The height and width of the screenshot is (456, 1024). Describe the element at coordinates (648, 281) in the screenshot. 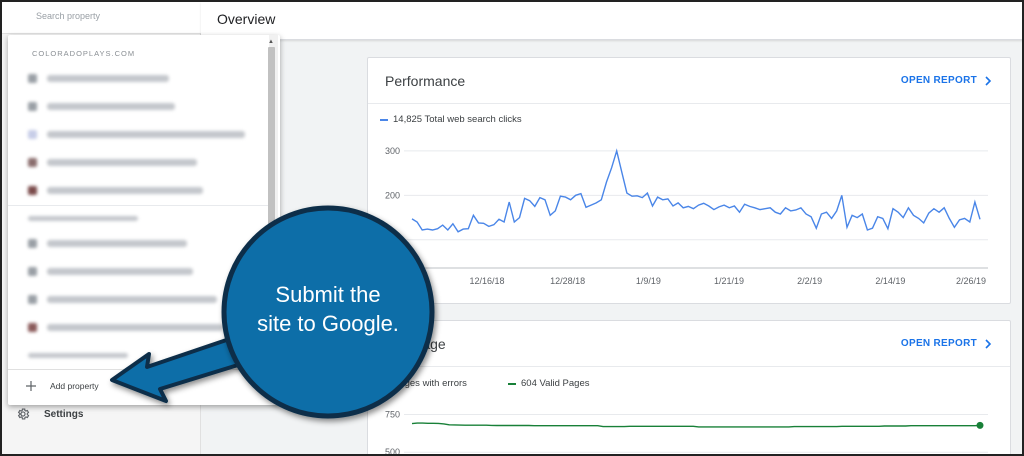

I see `x-tick-label: 1/9/19` at that location.